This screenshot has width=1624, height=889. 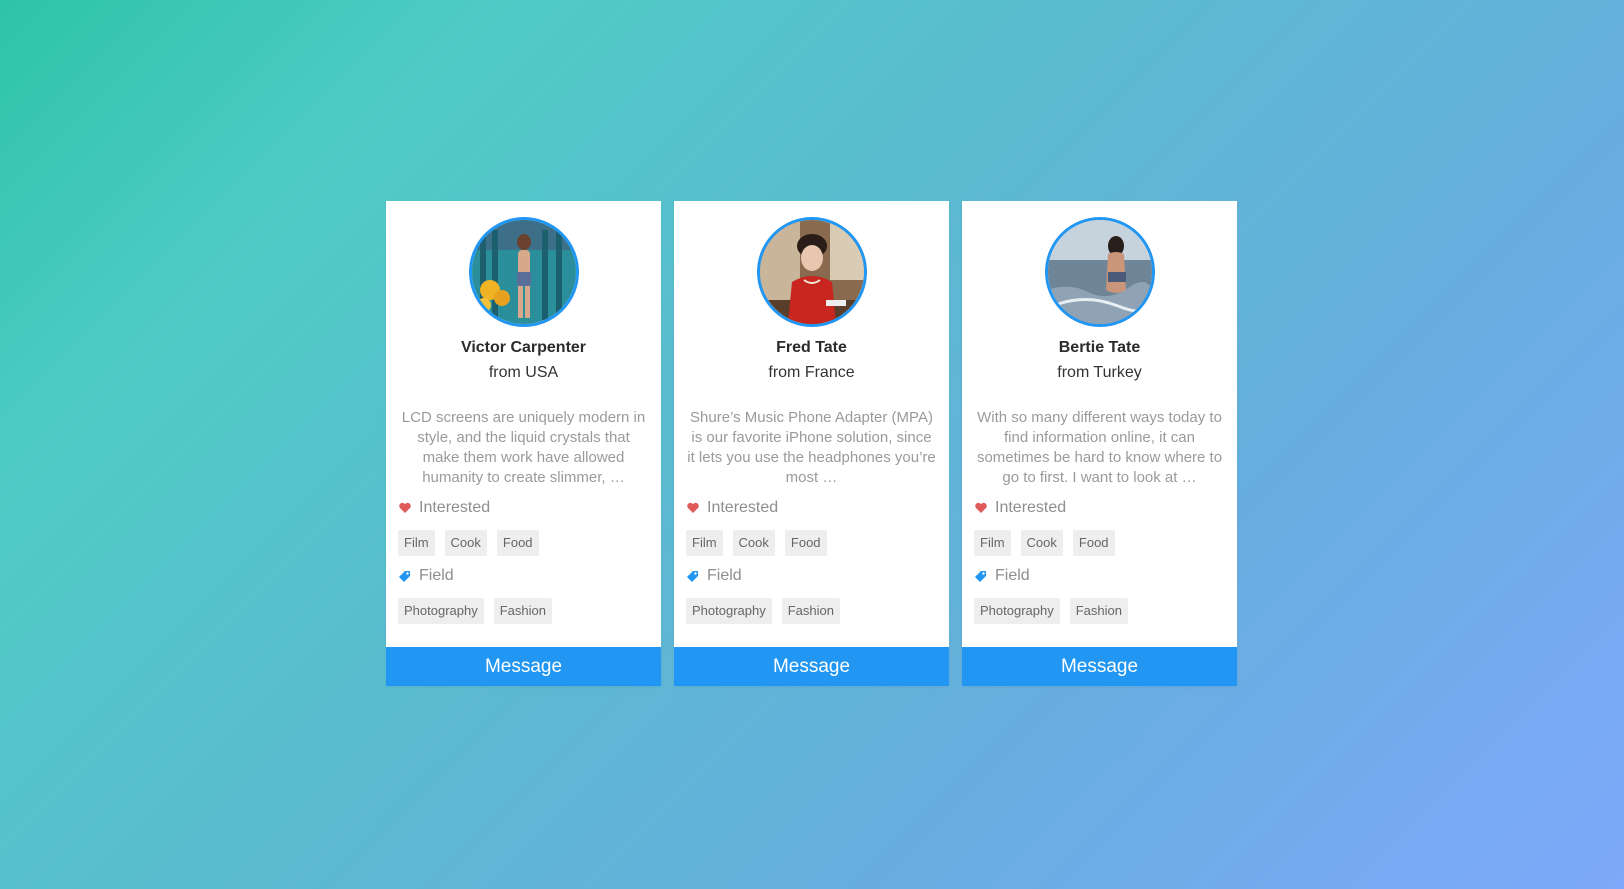 I want to click on profile-origin: from USA, so click(x=523, y=372).